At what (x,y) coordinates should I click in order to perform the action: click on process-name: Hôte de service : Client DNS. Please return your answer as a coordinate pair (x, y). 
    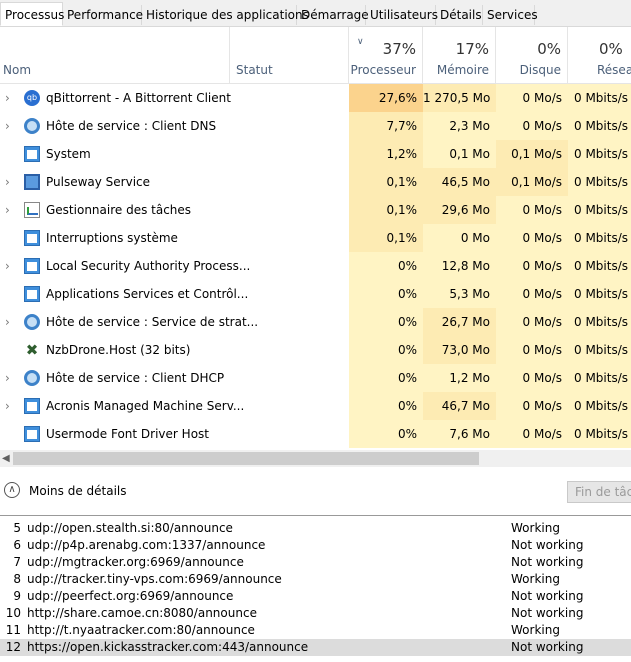
    Looking at the image, I should click on (131, 126).